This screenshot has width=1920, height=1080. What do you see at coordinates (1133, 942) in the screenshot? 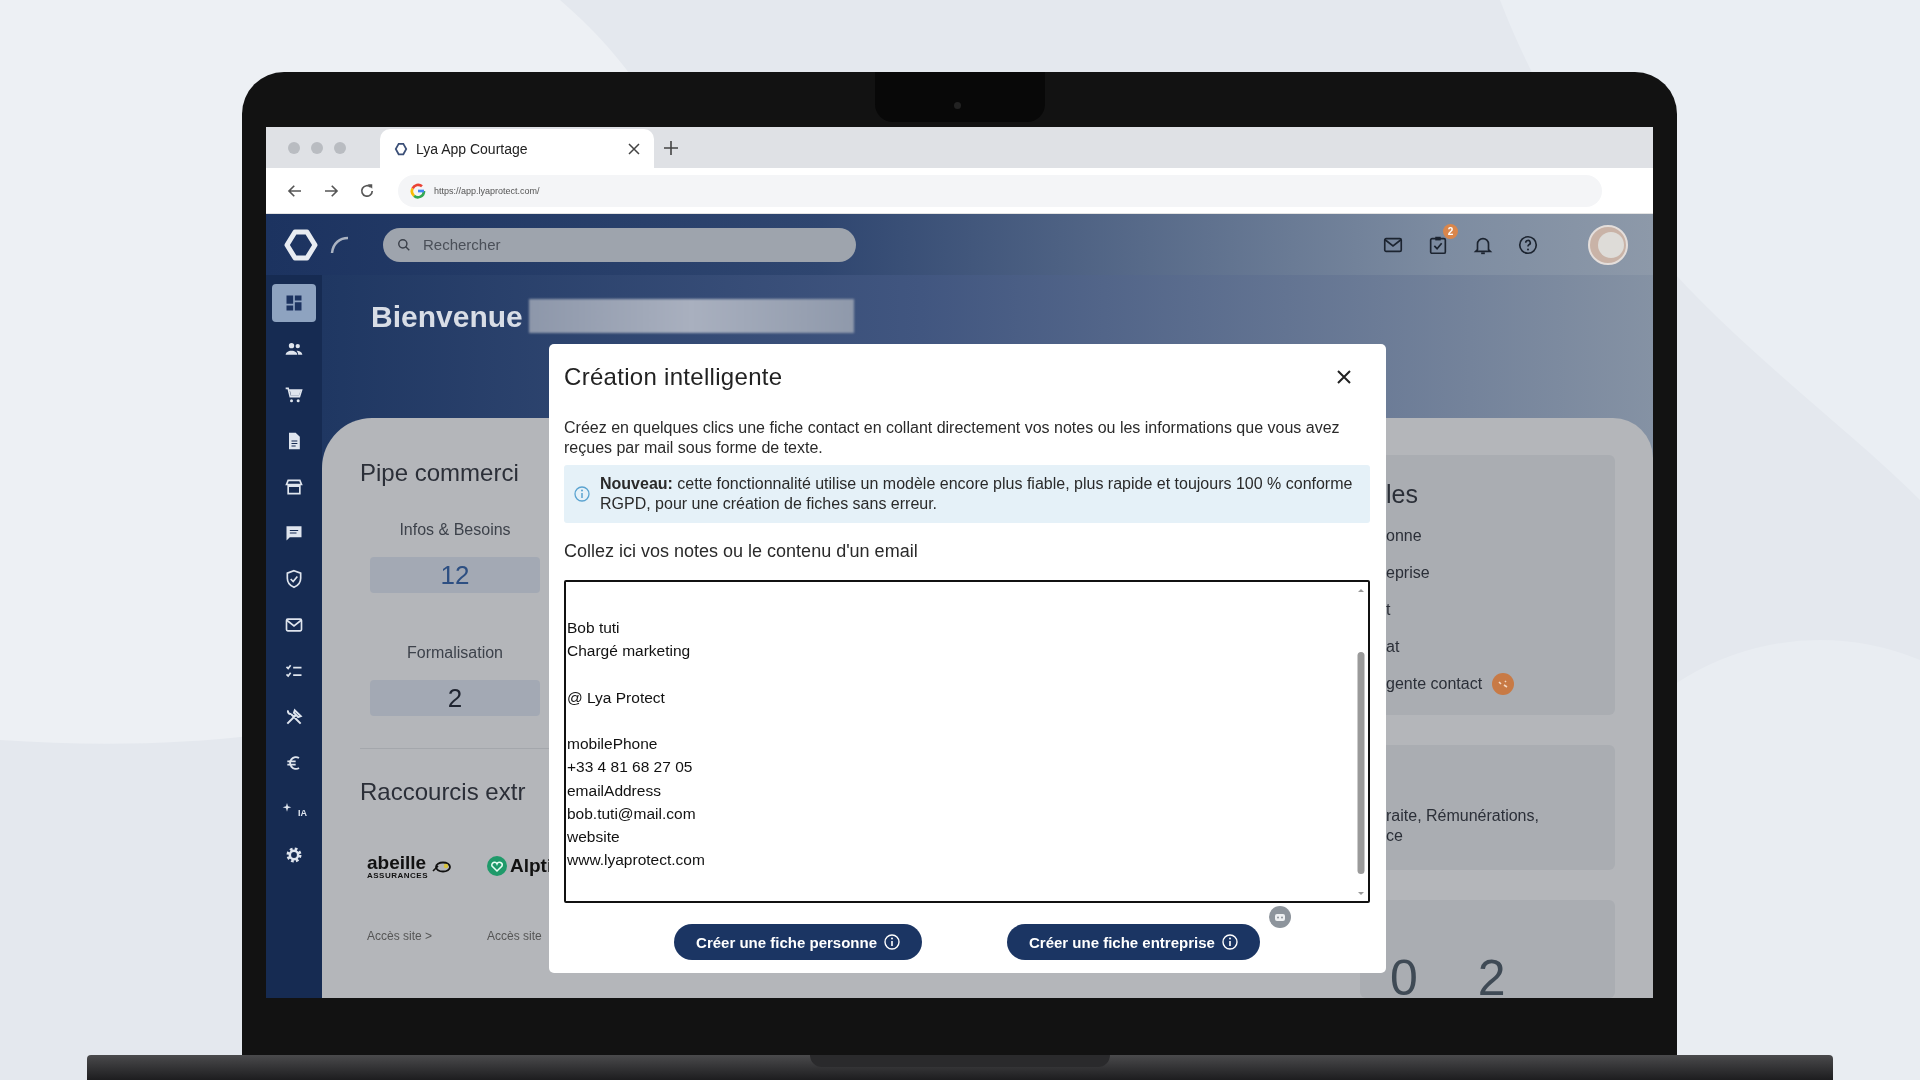
I see `create-button: Créer une fiche entreprise` at bounding box center [1133, 942].